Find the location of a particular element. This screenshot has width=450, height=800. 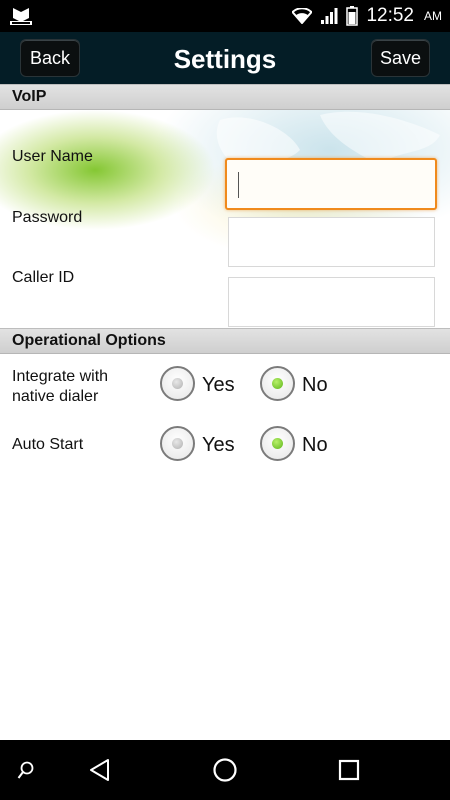

home-icon is located at coordinates (225, 770).